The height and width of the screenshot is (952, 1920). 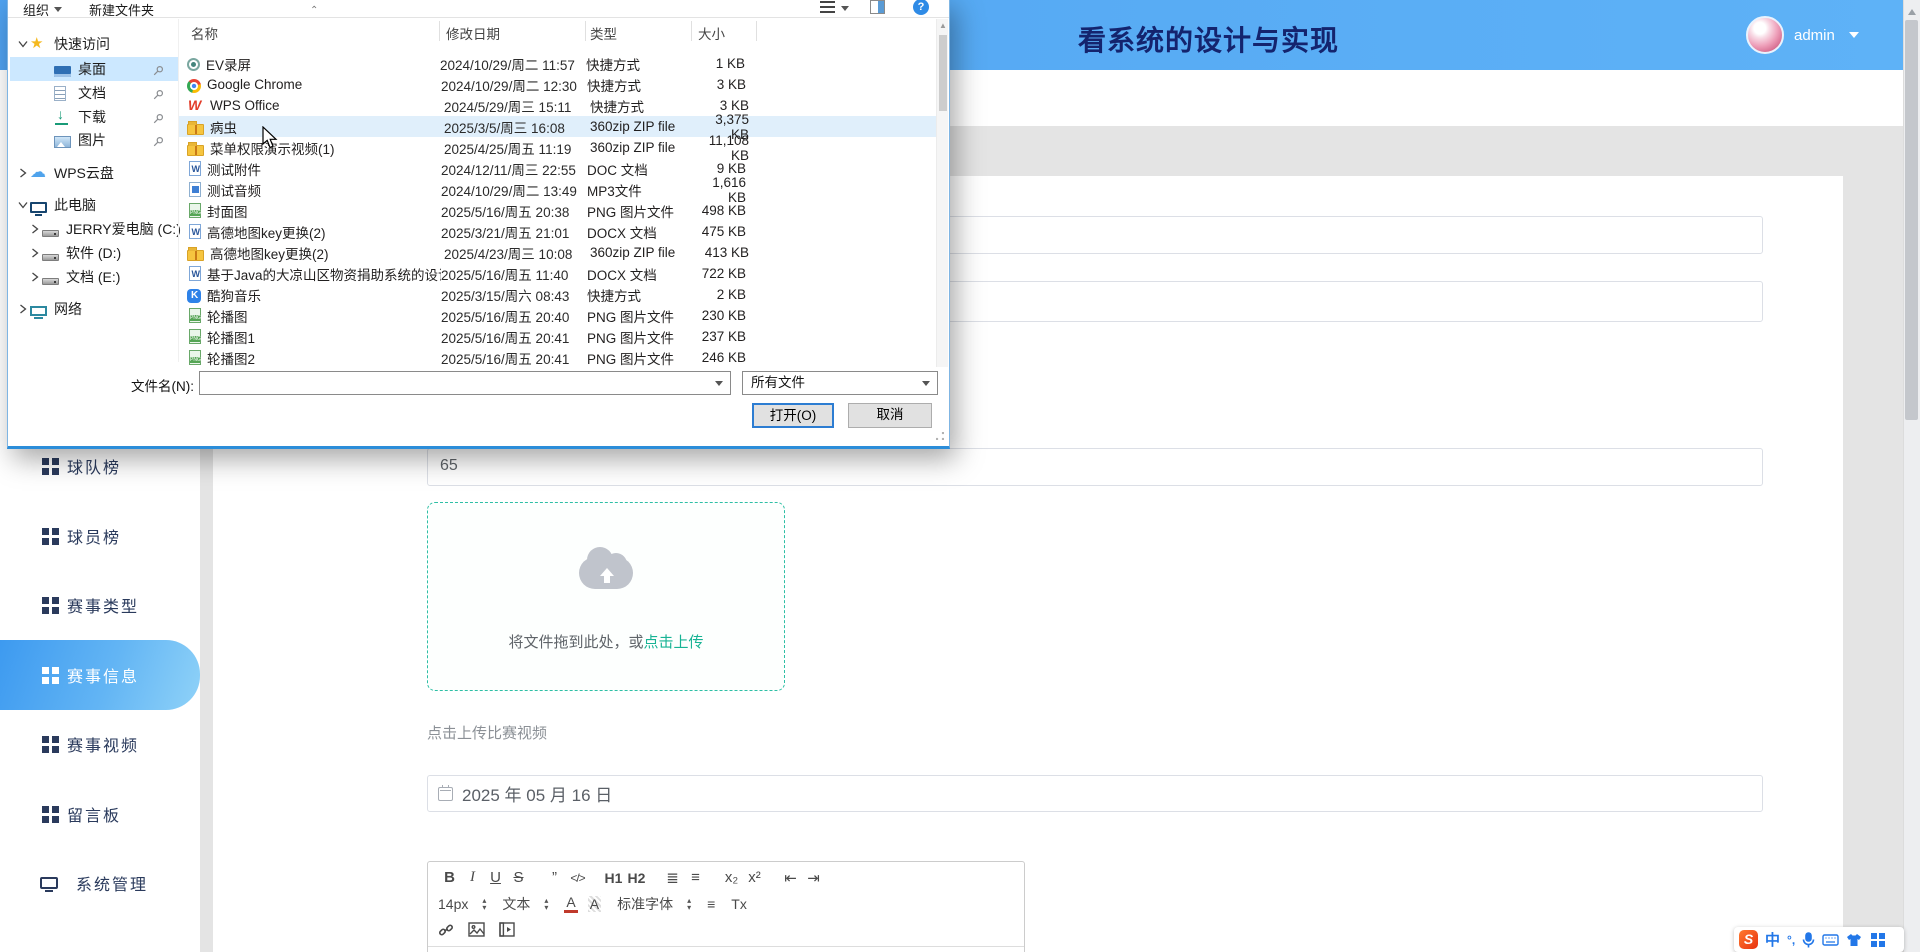 I want to click on tree-item-8: 软件 (D:), so click(x=94, y=253).